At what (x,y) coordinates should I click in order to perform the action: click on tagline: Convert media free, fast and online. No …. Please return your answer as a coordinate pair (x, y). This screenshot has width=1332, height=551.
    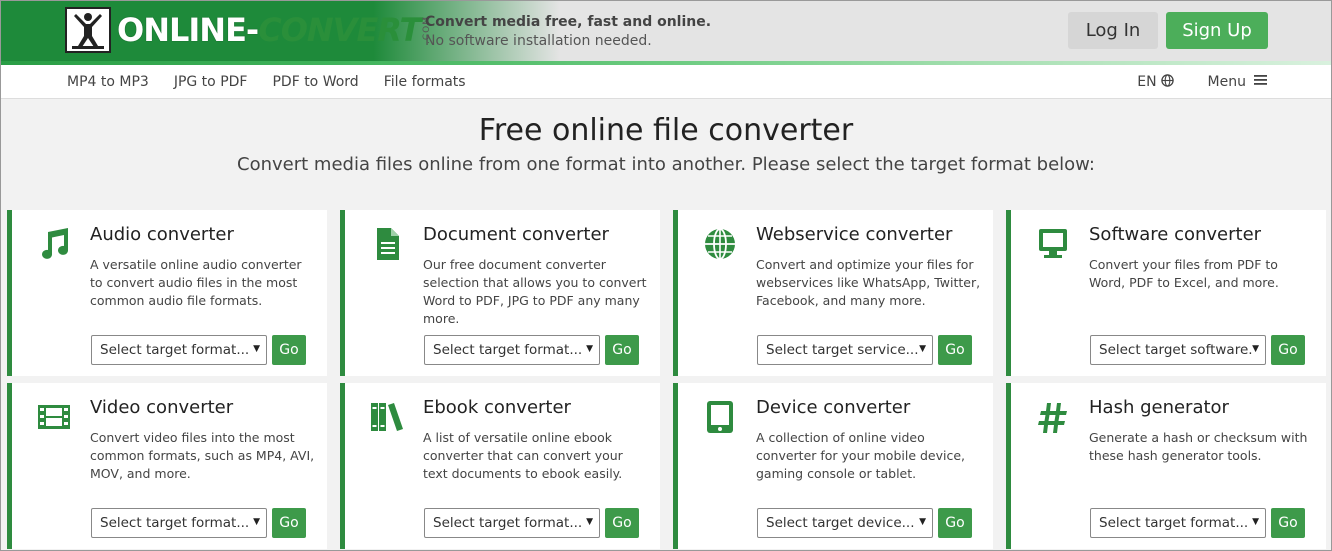
    Looking at the image, I should click on (568, 32).